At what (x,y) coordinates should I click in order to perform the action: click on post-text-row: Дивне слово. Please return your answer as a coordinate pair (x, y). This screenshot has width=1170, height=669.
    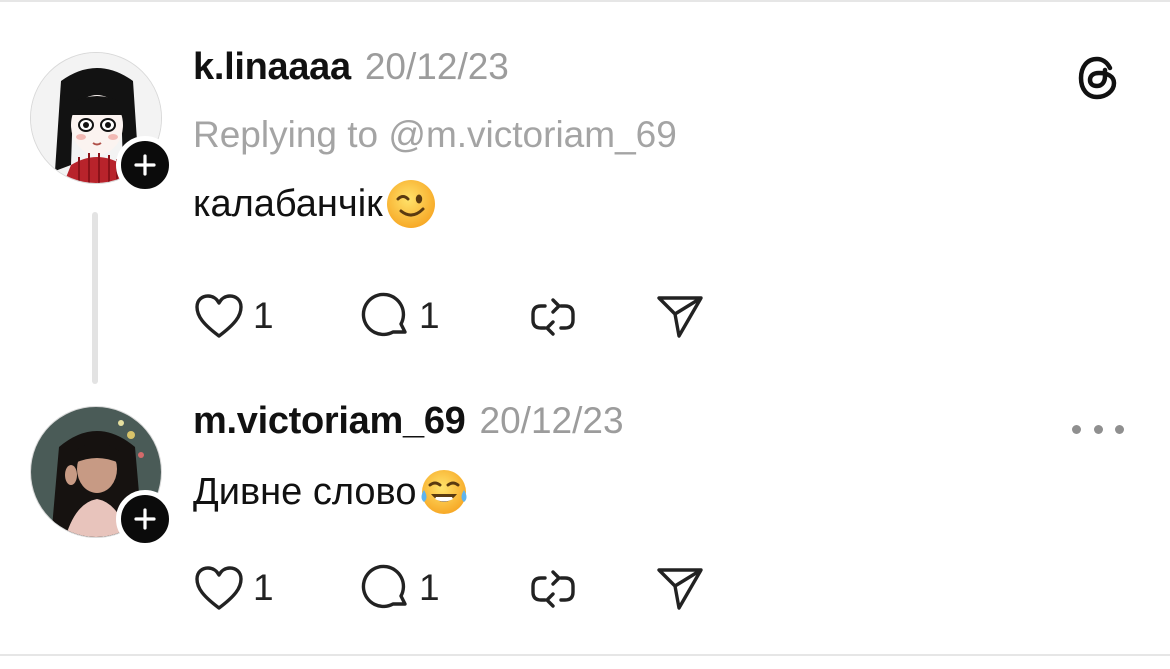
    Looking at the image, I should click on (661, 492).